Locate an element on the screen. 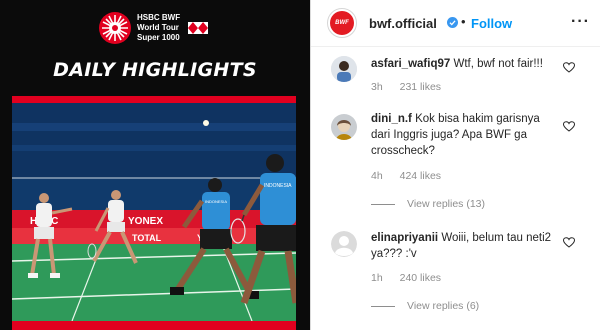 The width and height of the screenshot is (600, 330). shuttlecock is located at coordinates (206, 123).